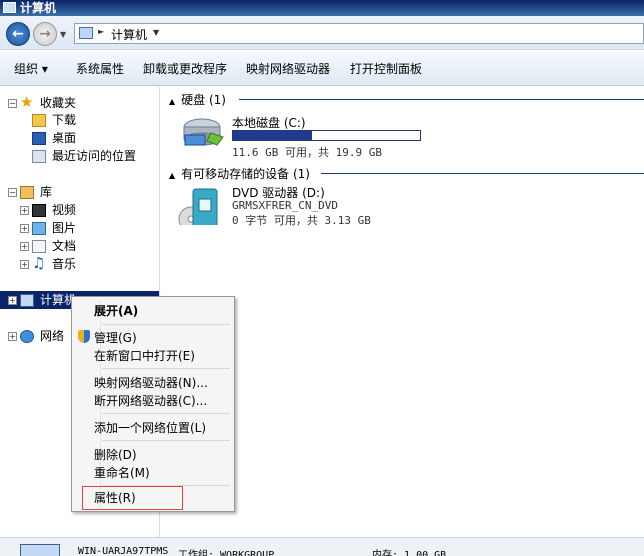 Image resolution: width=644 pixels, height=556 pixels. Describe the element at coordinates (156, 32) in the screenshot. I see `chevron-down-icon: ▼` at that location.